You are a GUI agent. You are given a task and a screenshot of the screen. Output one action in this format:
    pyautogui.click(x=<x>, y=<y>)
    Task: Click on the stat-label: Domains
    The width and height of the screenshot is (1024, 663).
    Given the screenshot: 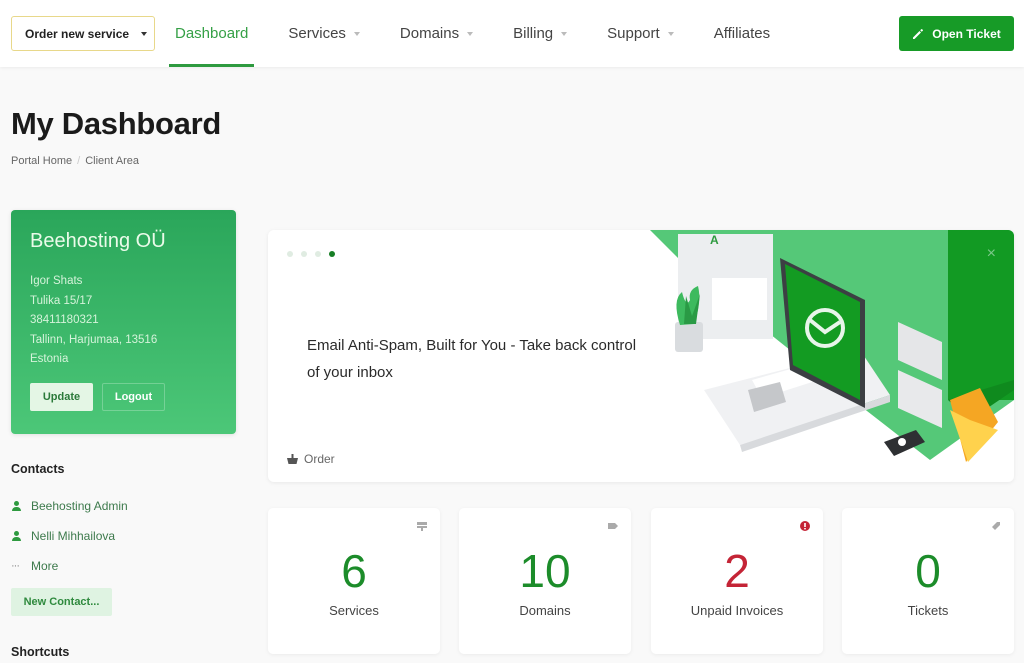 What is the action you would take?
    pyautogui.click(x=545, y=610)
    